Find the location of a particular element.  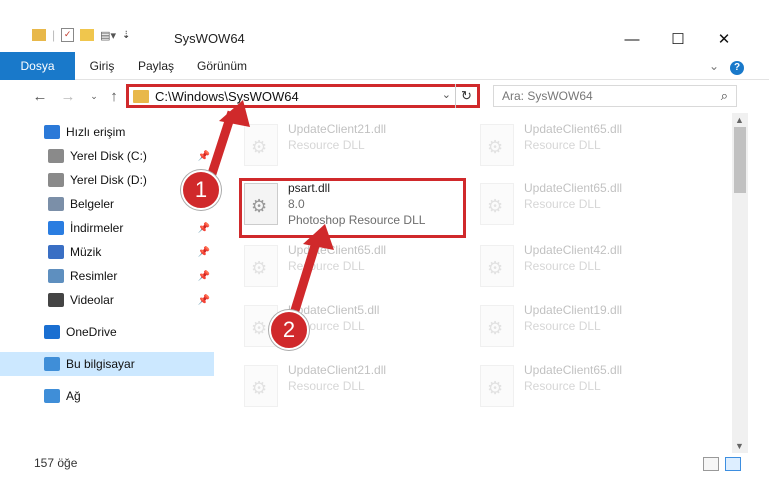

arrow-1-head is located at coordinates (234, 113).